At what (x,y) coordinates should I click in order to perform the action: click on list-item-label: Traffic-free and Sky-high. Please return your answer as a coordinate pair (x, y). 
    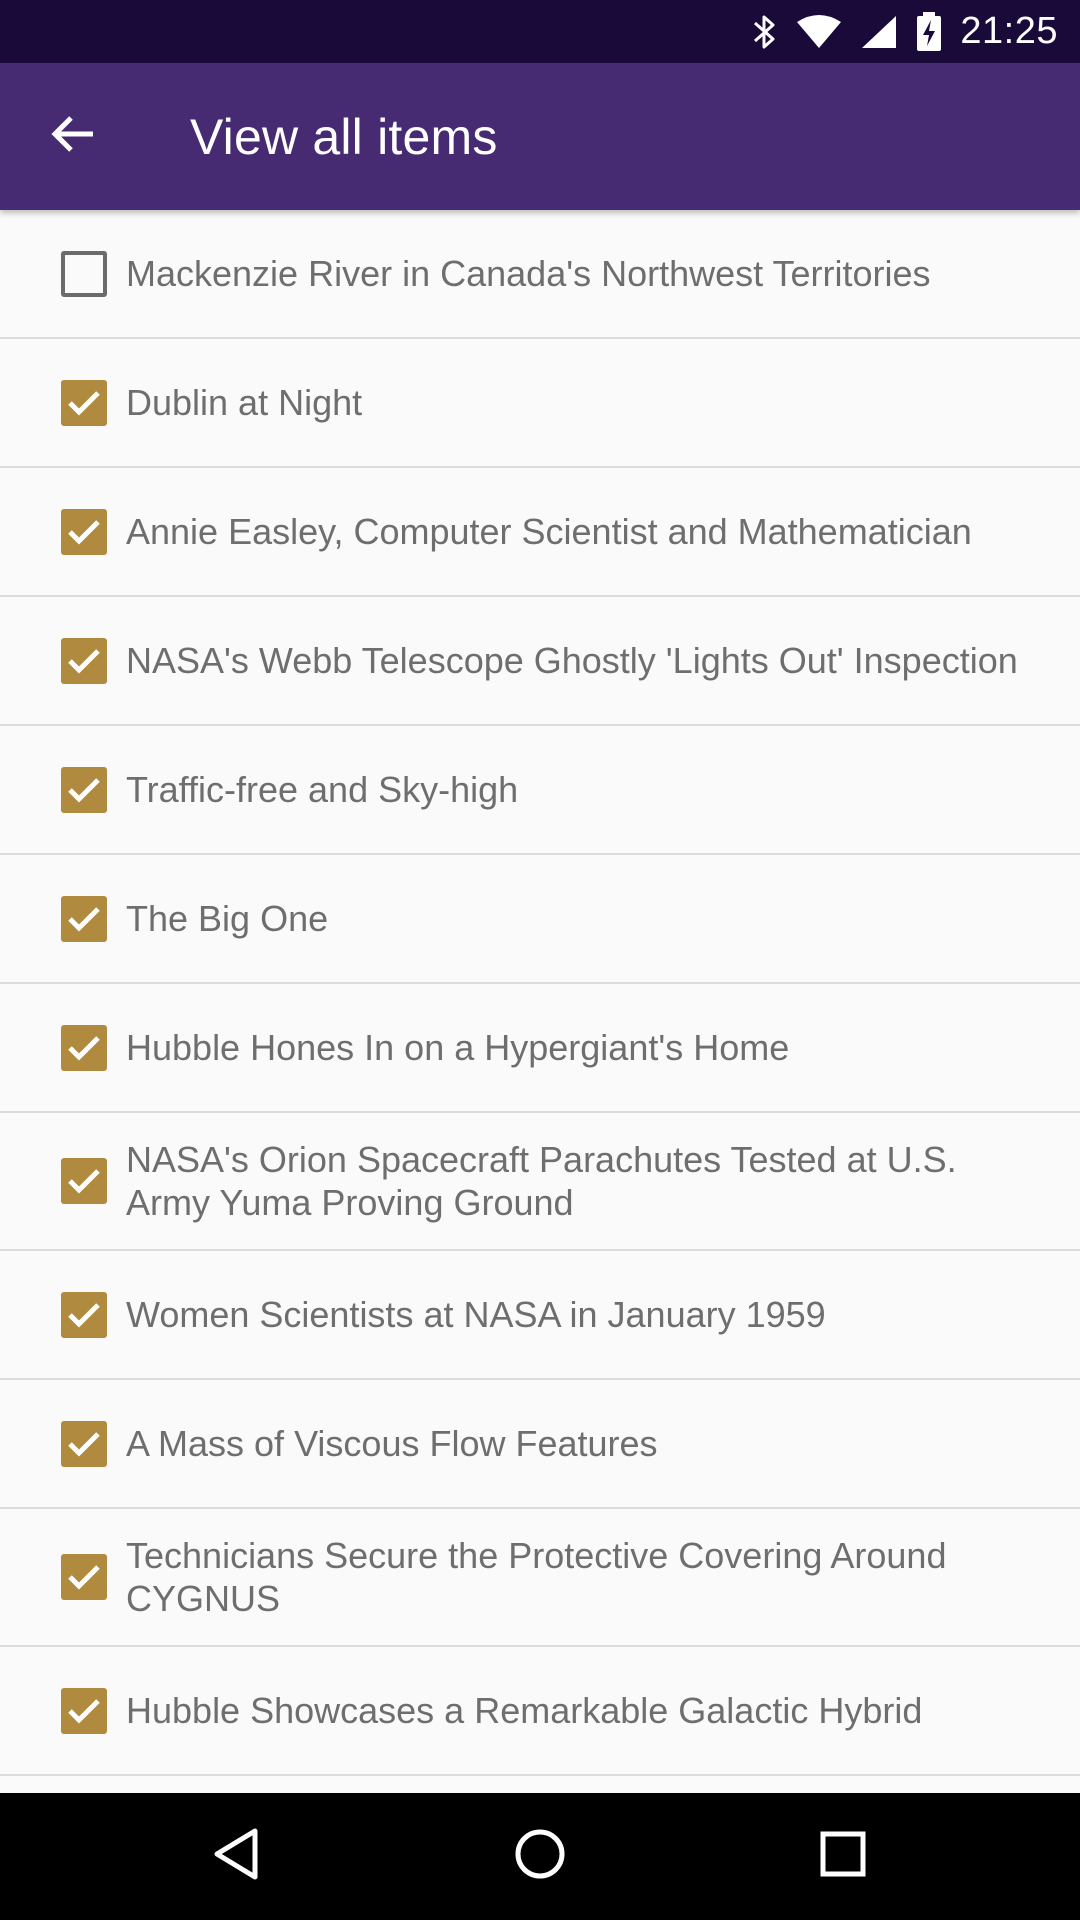
    Looking at the image, I should click on (322, 789).